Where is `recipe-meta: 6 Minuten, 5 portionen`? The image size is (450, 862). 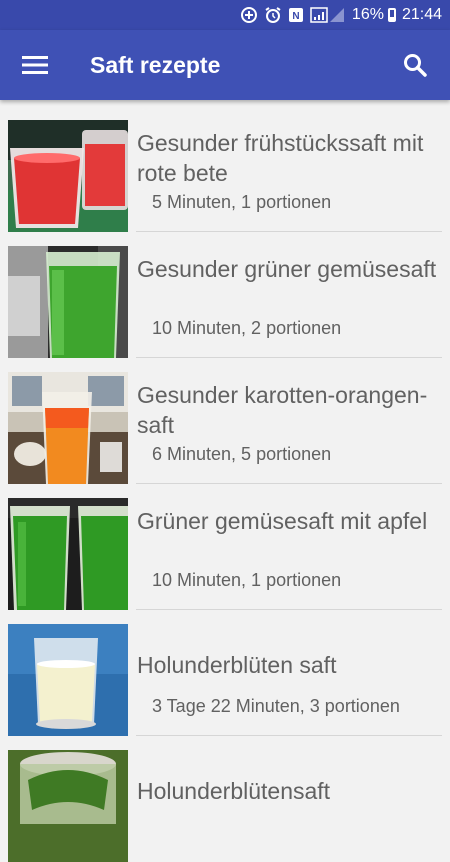
recipe-meta: 6 Minuten, 5 portionen is located at coordinates (242, 454).